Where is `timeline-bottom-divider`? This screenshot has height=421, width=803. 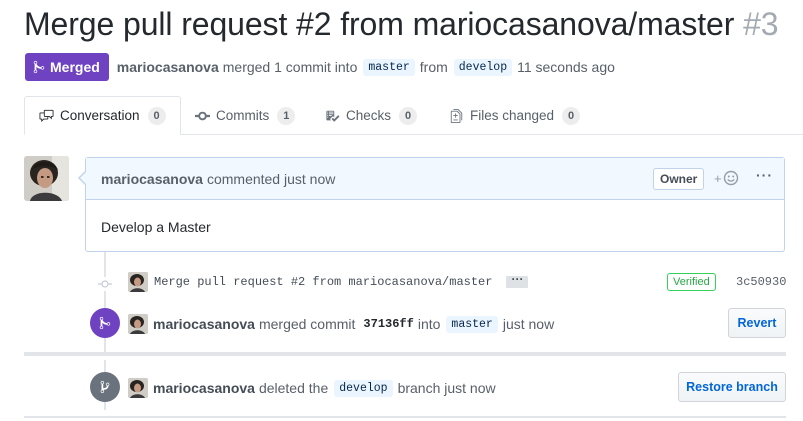
timeline-bottom-divider is located at coordinates (405, 417).